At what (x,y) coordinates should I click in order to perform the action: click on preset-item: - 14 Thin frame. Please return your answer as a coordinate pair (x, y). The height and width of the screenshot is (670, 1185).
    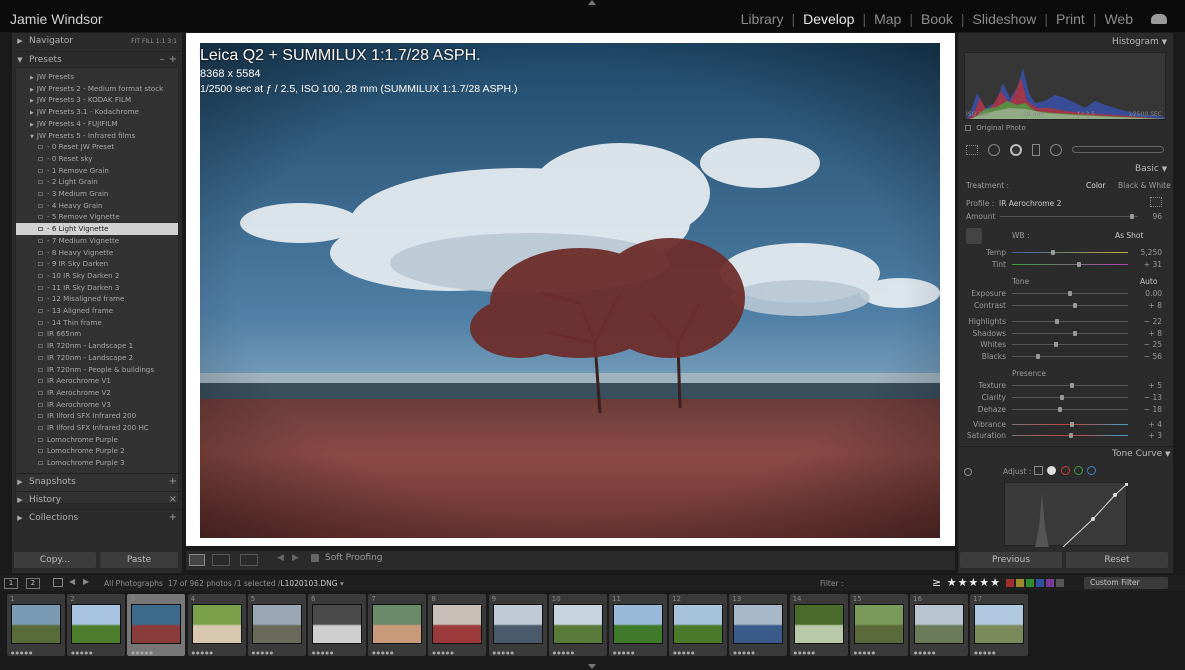
    Looking at the image, I should click on (70, 323).